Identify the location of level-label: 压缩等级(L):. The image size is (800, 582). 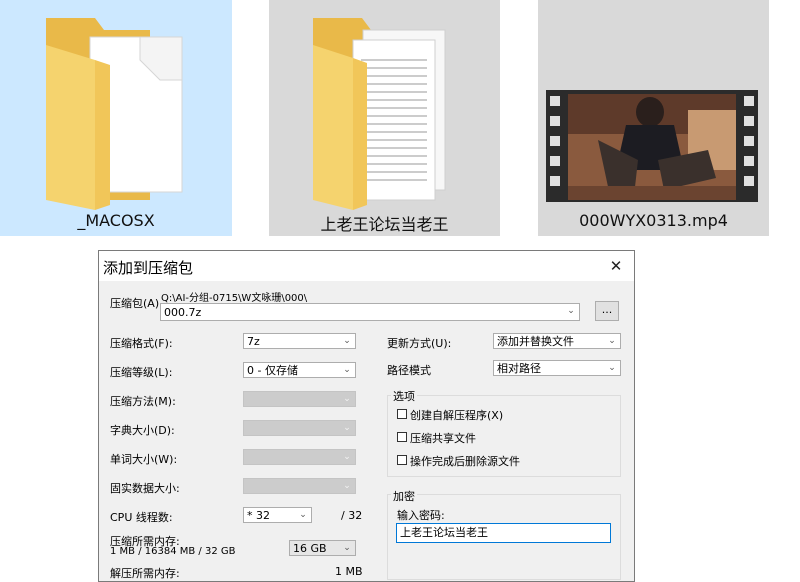
(141, 372).